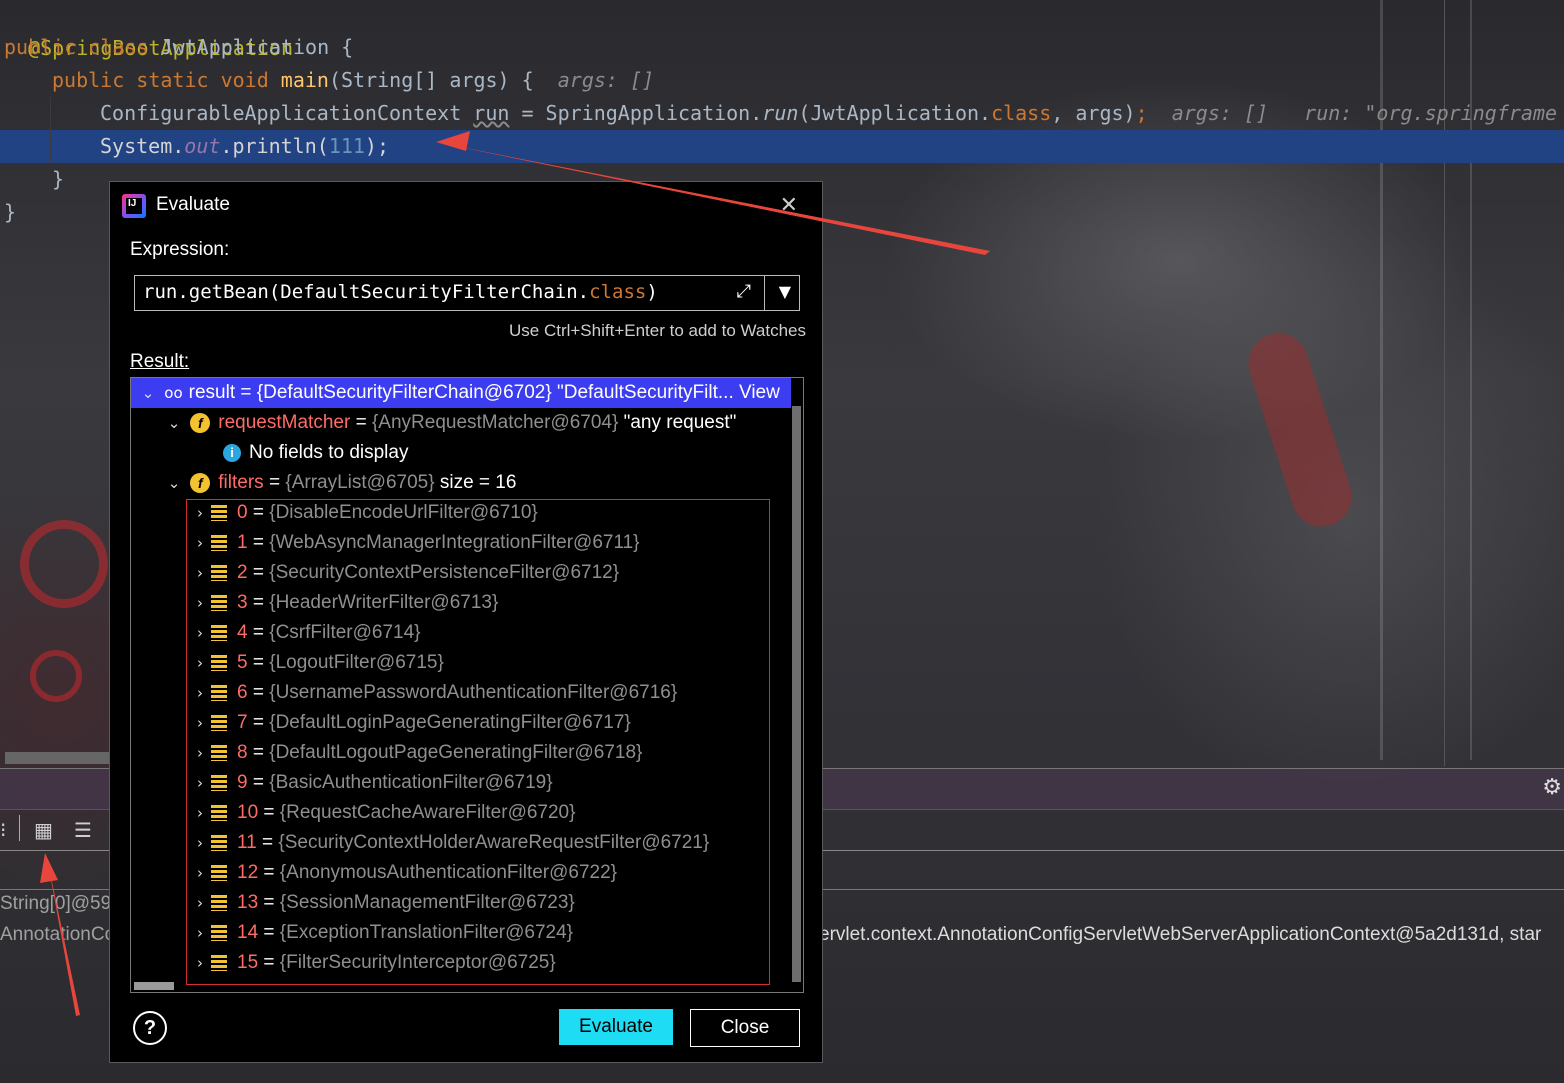 This screenshot has width=1564, height=1083. What do you see at coordinates (745, 1028) in the screenshot?
I see `close-button: Close` at bounding box center [745, 1028].